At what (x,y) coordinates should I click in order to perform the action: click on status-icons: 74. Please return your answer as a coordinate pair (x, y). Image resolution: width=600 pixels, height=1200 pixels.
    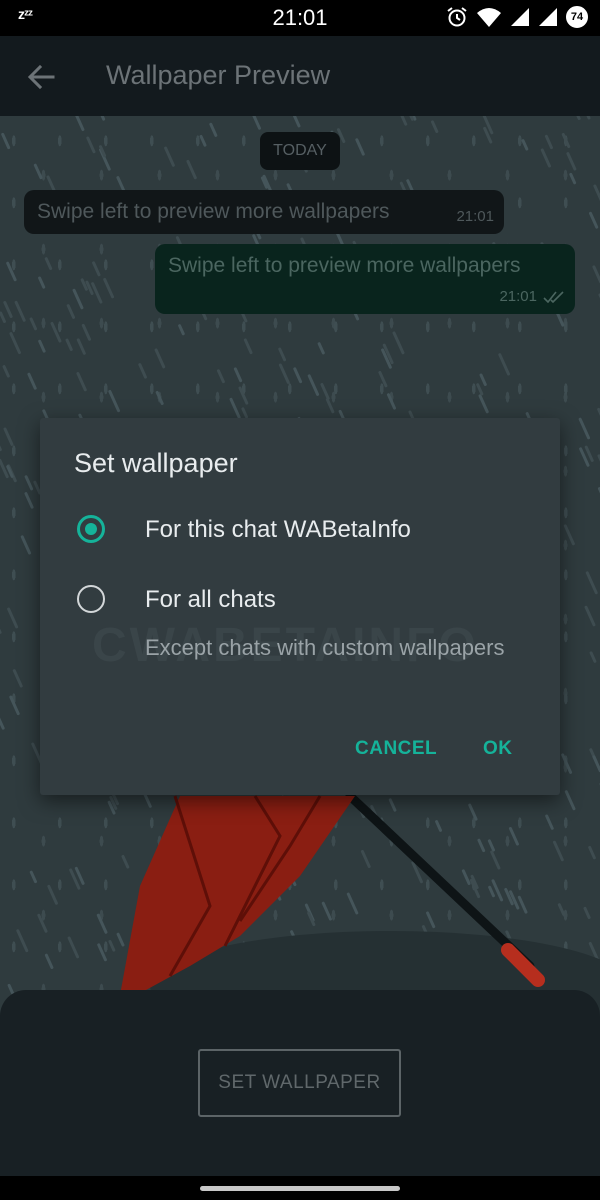
    Looking at the image, I should click on (517, 17).